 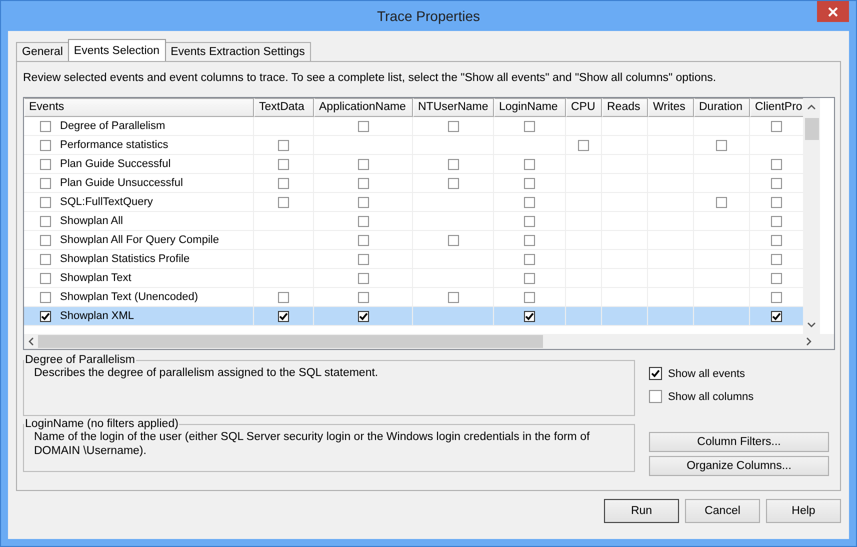 I want to click on column-header: NTUserName, so click(x=453, y=107).